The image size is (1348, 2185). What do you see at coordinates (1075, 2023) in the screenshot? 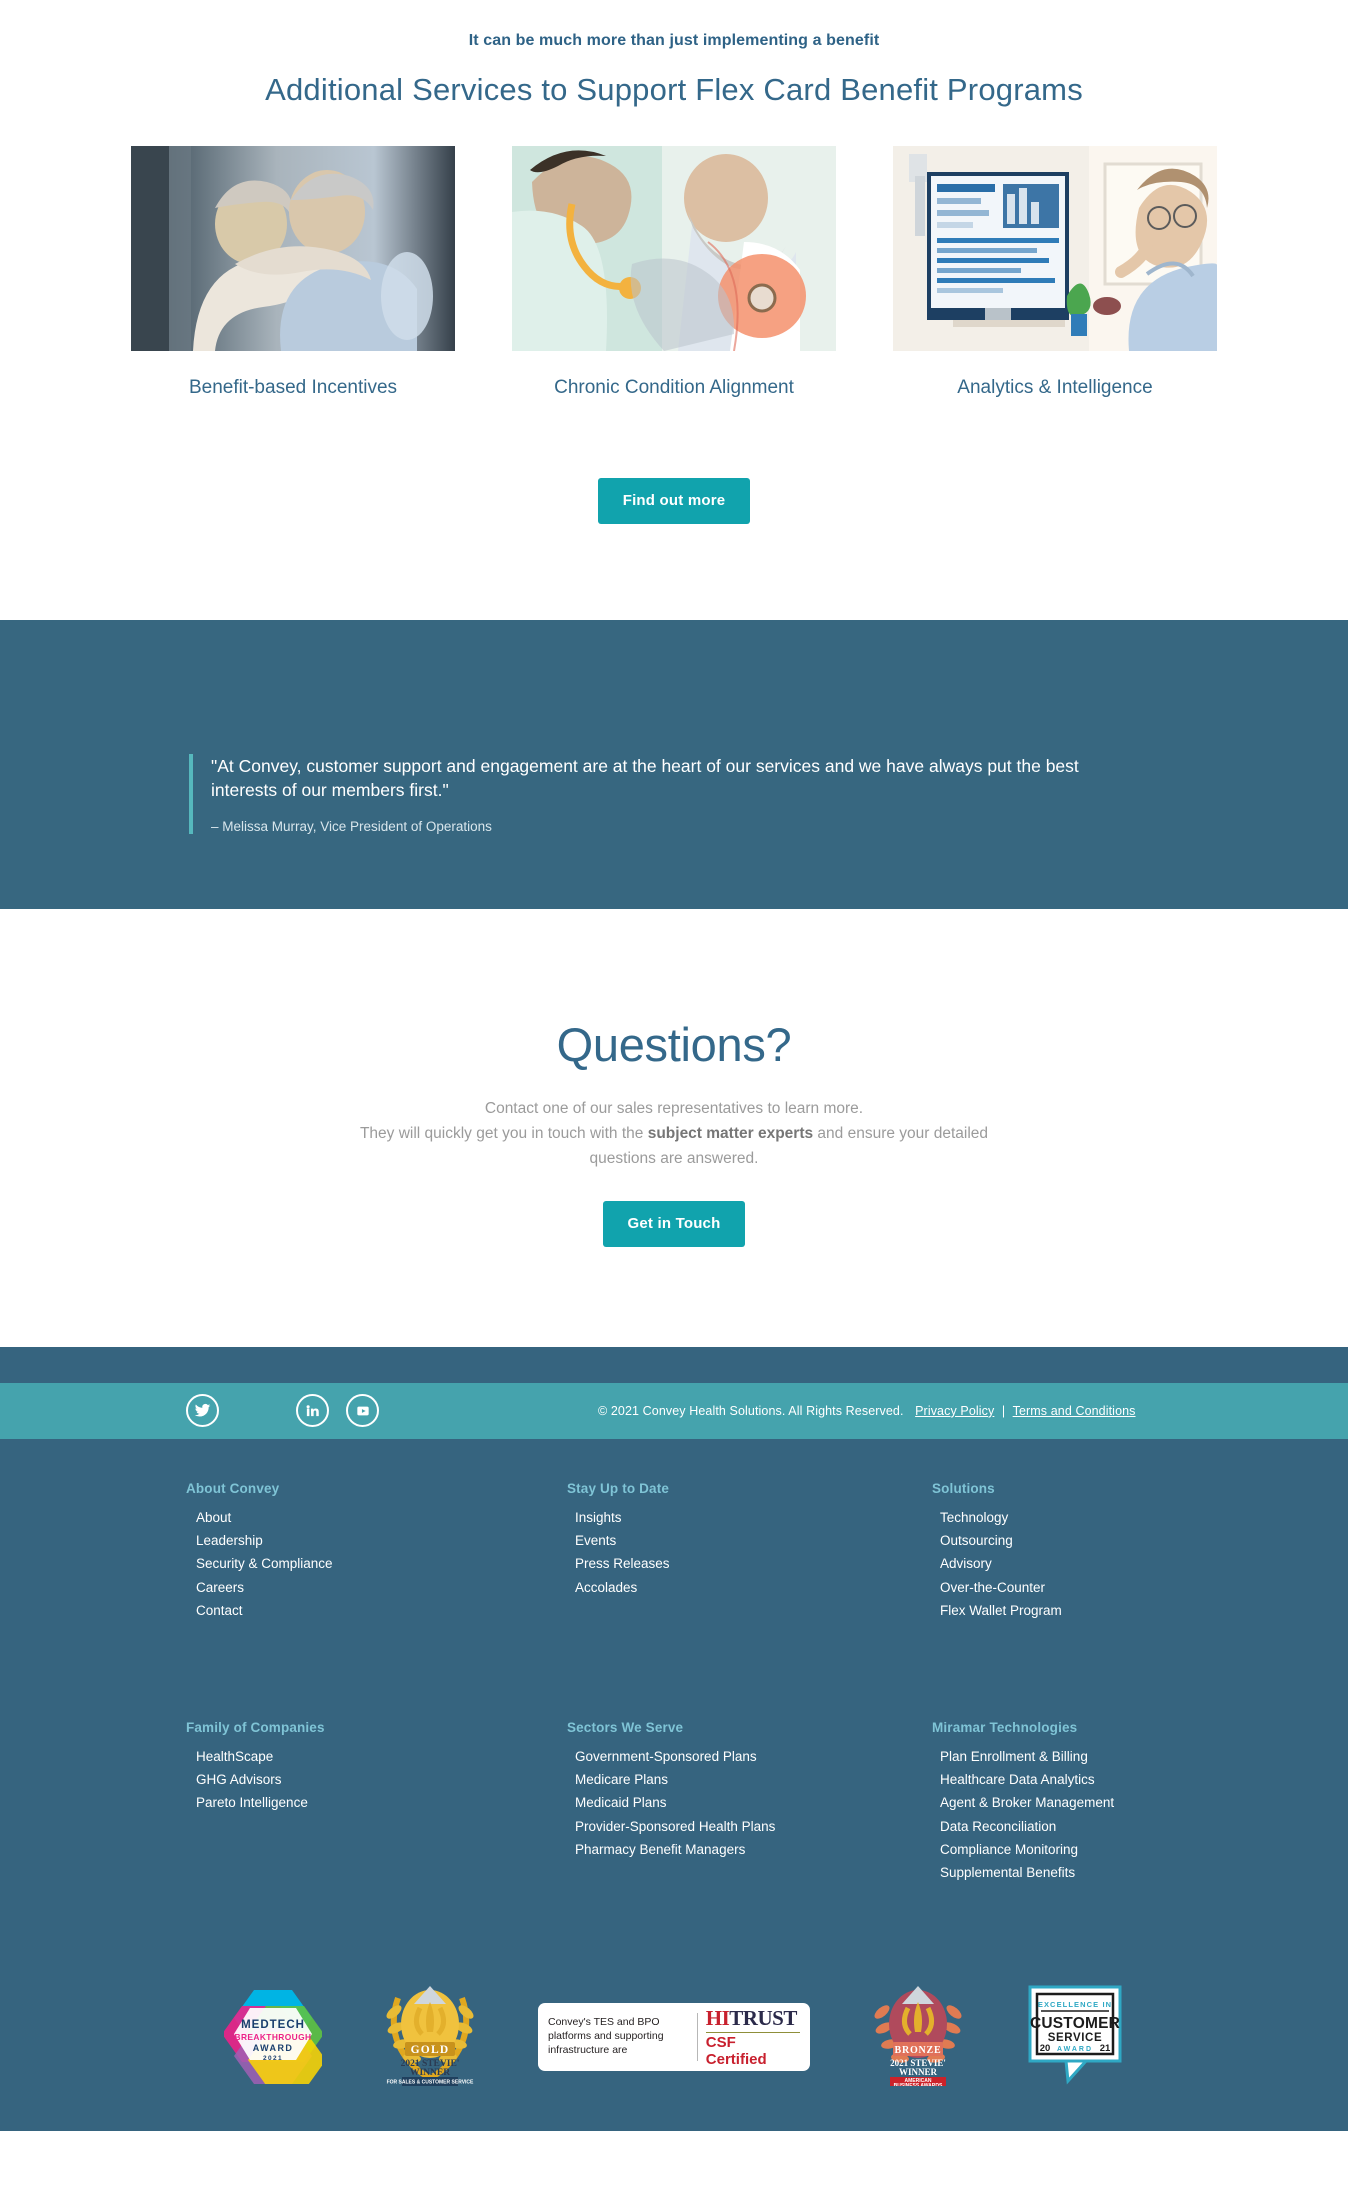
I see `svg-text: CUSTOMER` at bounding box center [1075, 2023].